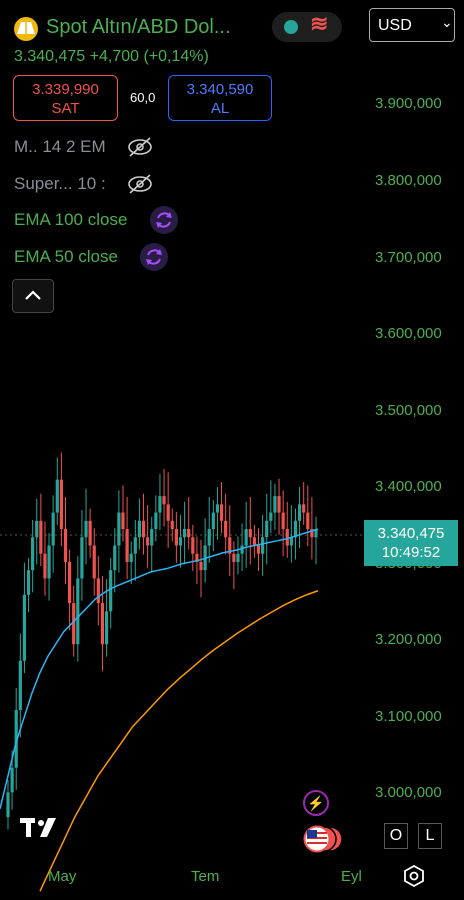 This screenshot has width=464, height=900. What do you see at coordinates (26, 29) in the screenshot?
I see `gold-icon` at bounding box center [26, 29].